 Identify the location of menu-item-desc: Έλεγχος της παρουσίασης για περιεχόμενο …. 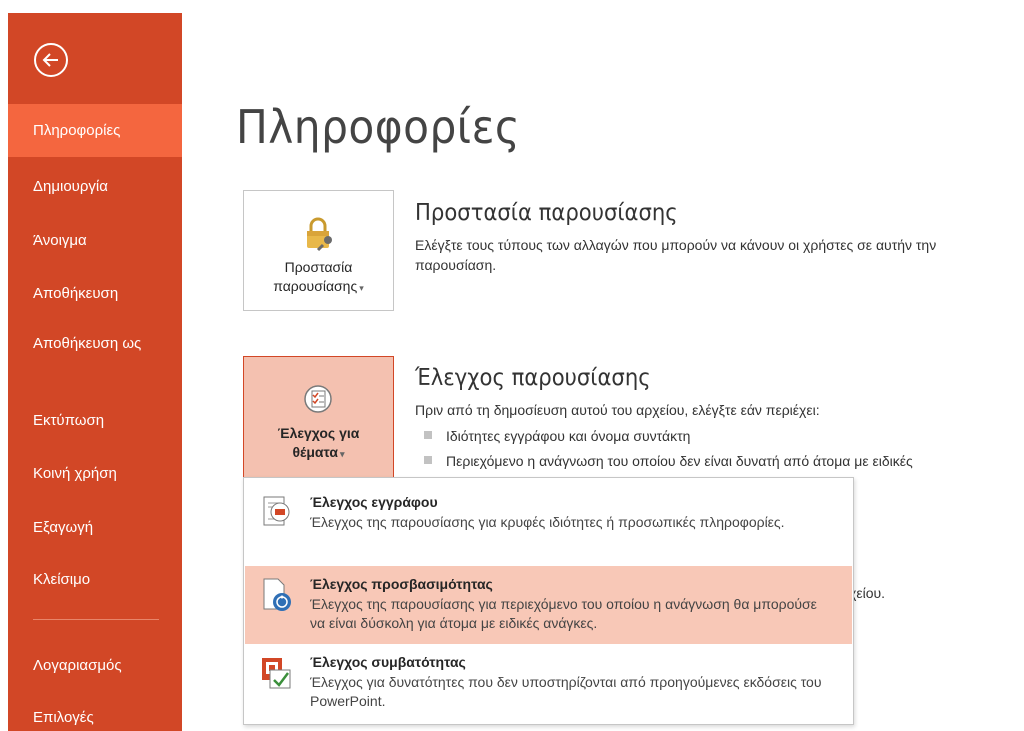
(563, 613).